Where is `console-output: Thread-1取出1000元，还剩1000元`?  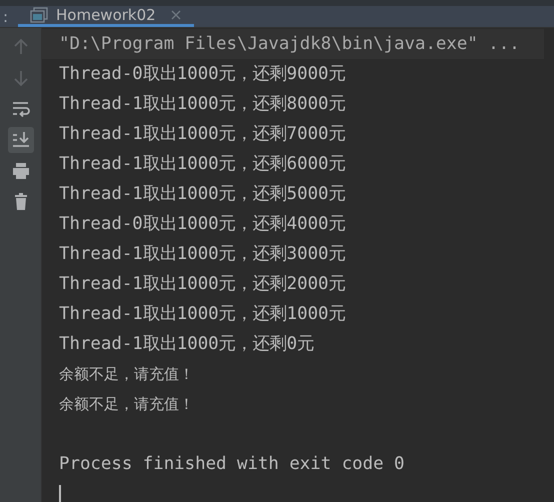 console-output: Thread-1取出1000元，还剩1000元 is located at coordinates (202, 314).